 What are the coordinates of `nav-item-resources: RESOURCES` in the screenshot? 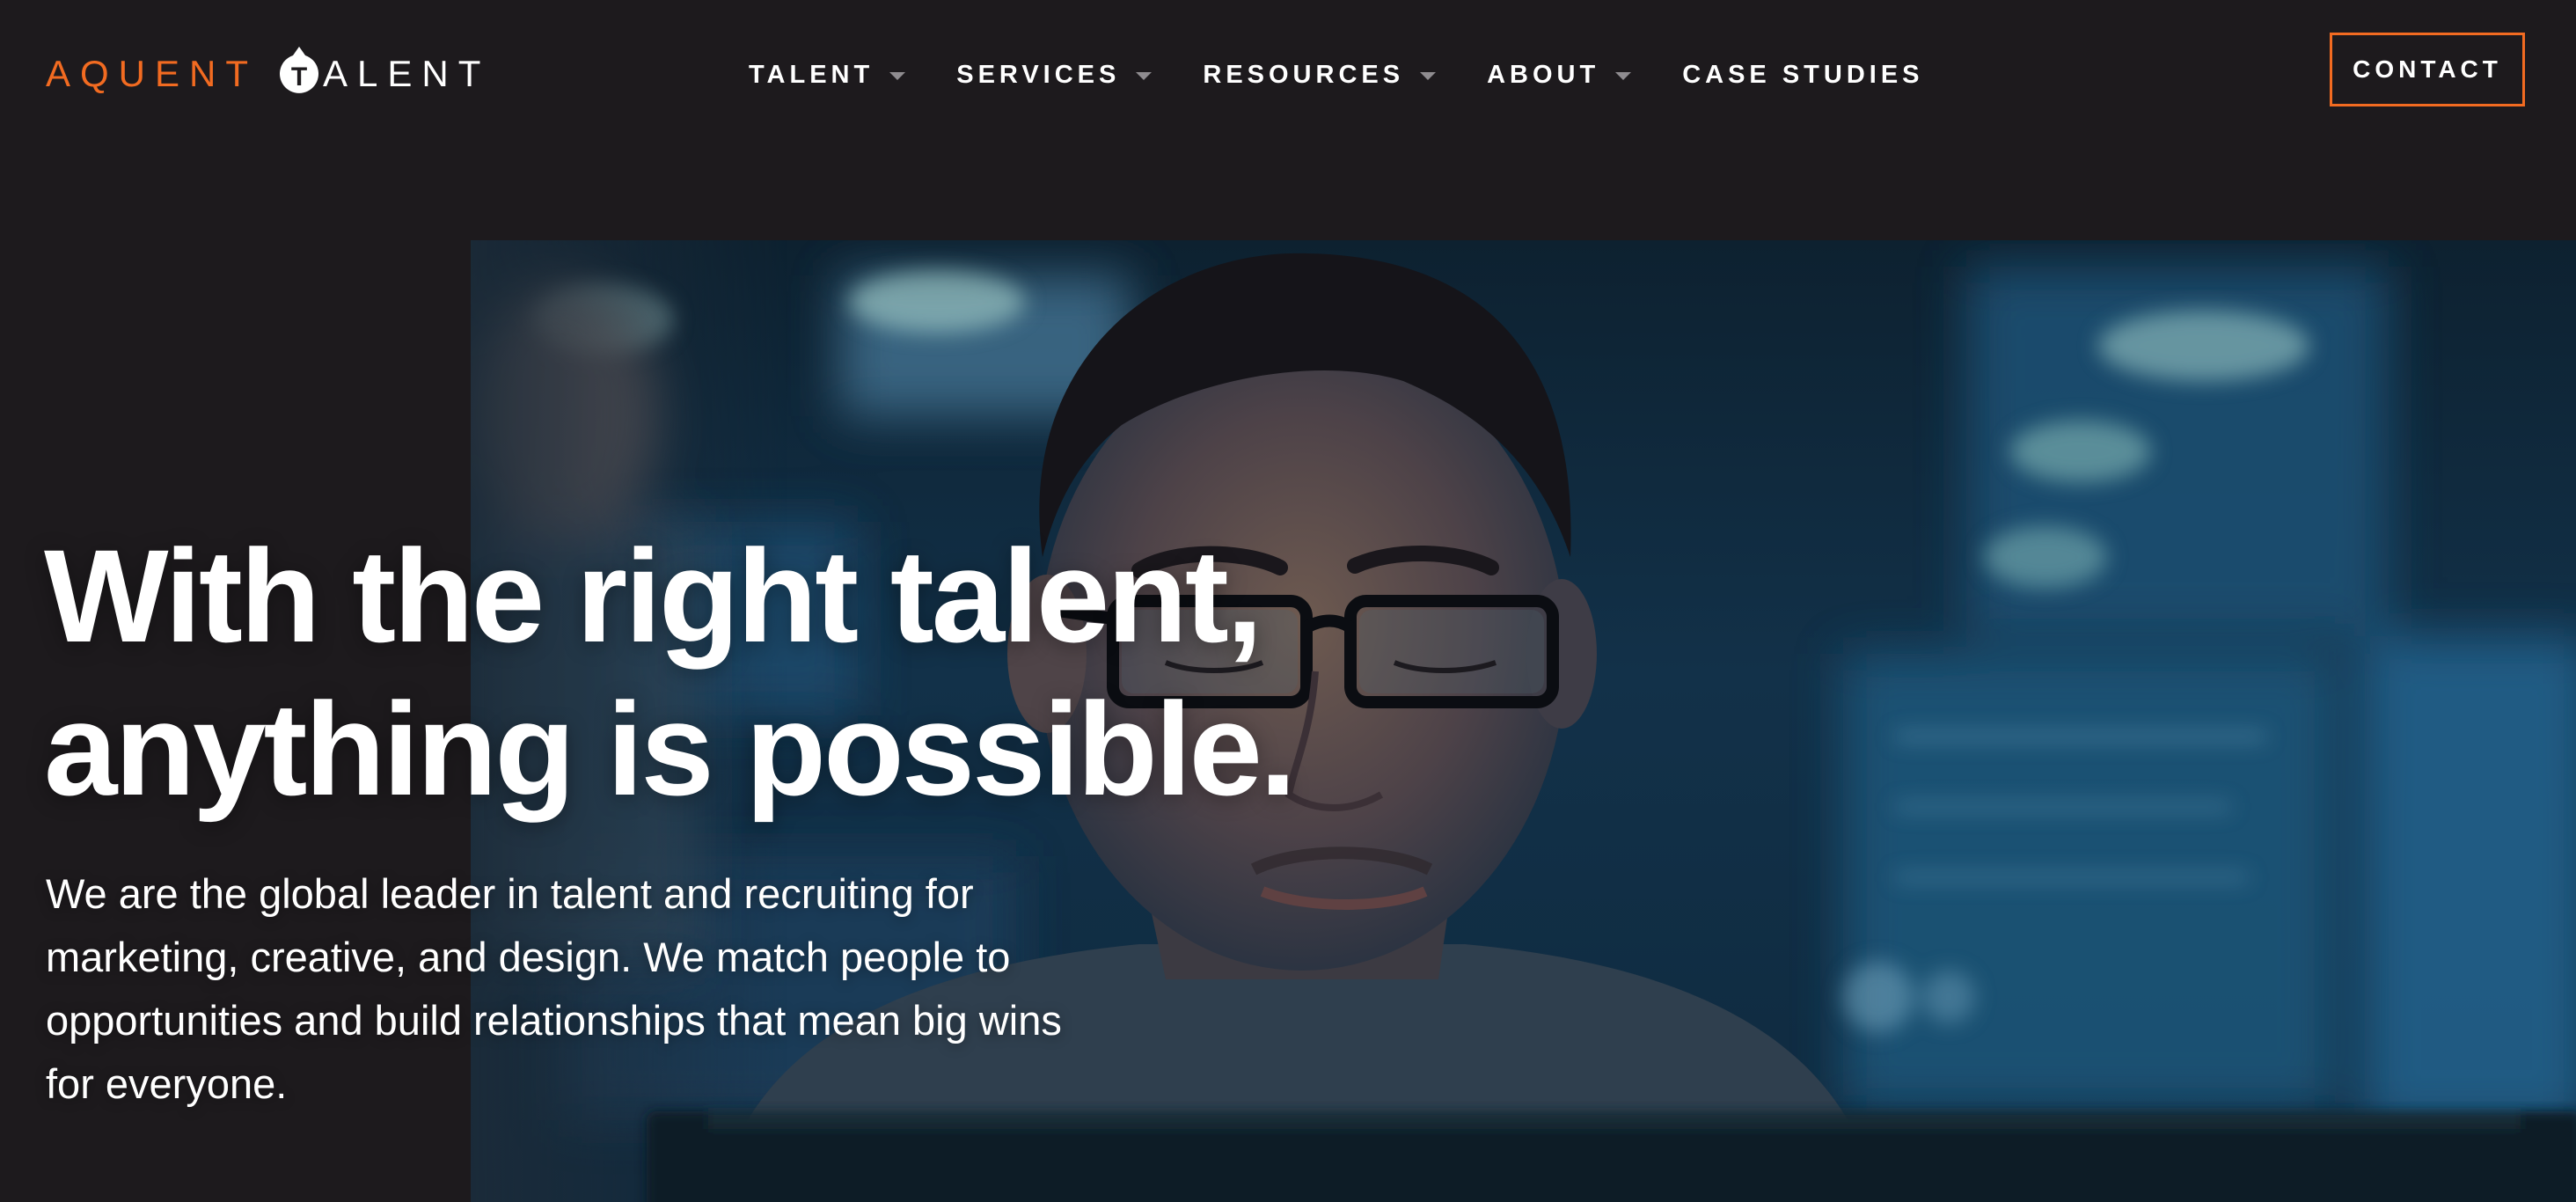 It's located at (1320, 75).